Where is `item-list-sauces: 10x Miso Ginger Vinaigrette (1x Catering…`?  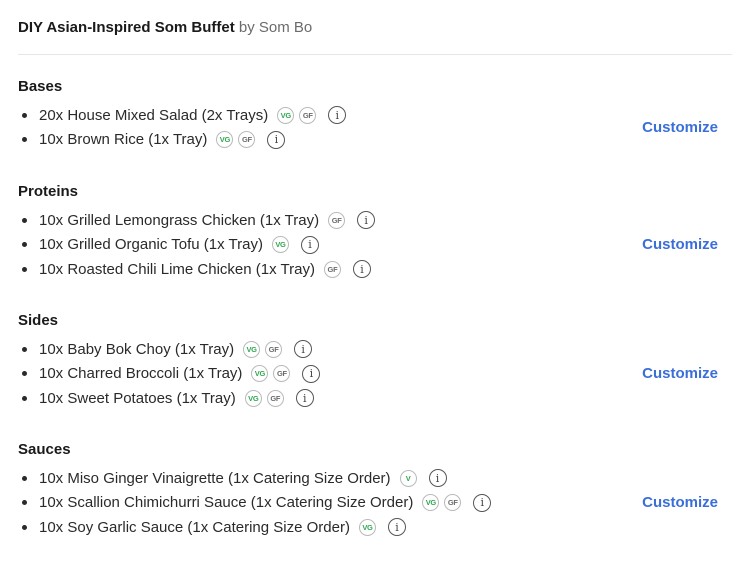
item-list-sauces: 10x Miso Ginger Vinaigrette (1x Catering… is located at coordinates (375, 503).